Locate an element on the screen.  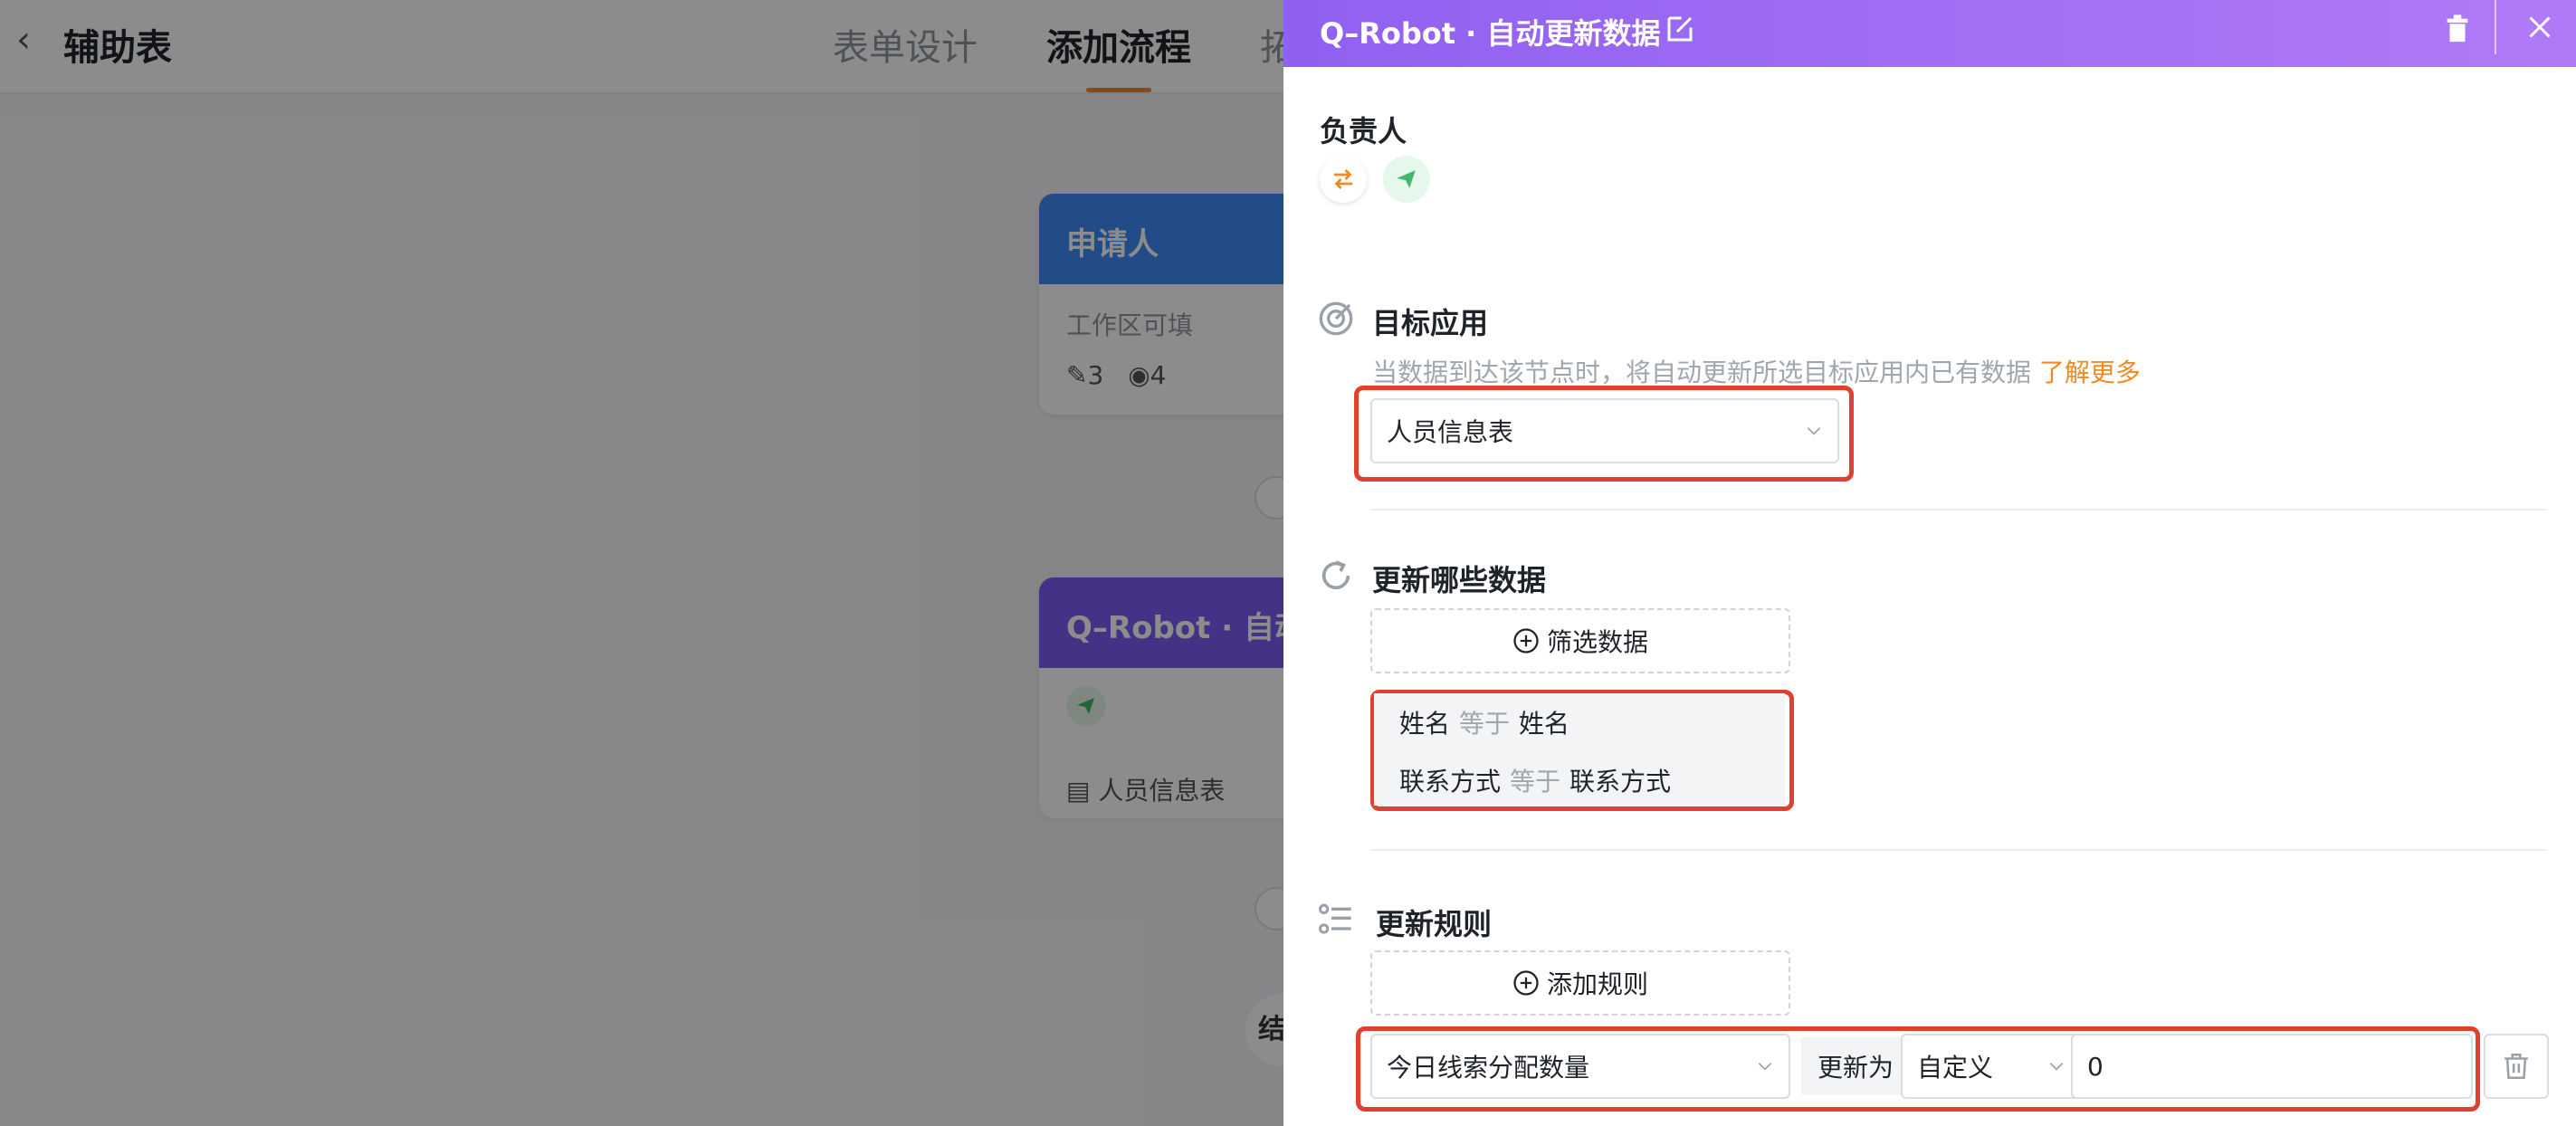
delete-rule-button is located at coordinates (2516, 1066).